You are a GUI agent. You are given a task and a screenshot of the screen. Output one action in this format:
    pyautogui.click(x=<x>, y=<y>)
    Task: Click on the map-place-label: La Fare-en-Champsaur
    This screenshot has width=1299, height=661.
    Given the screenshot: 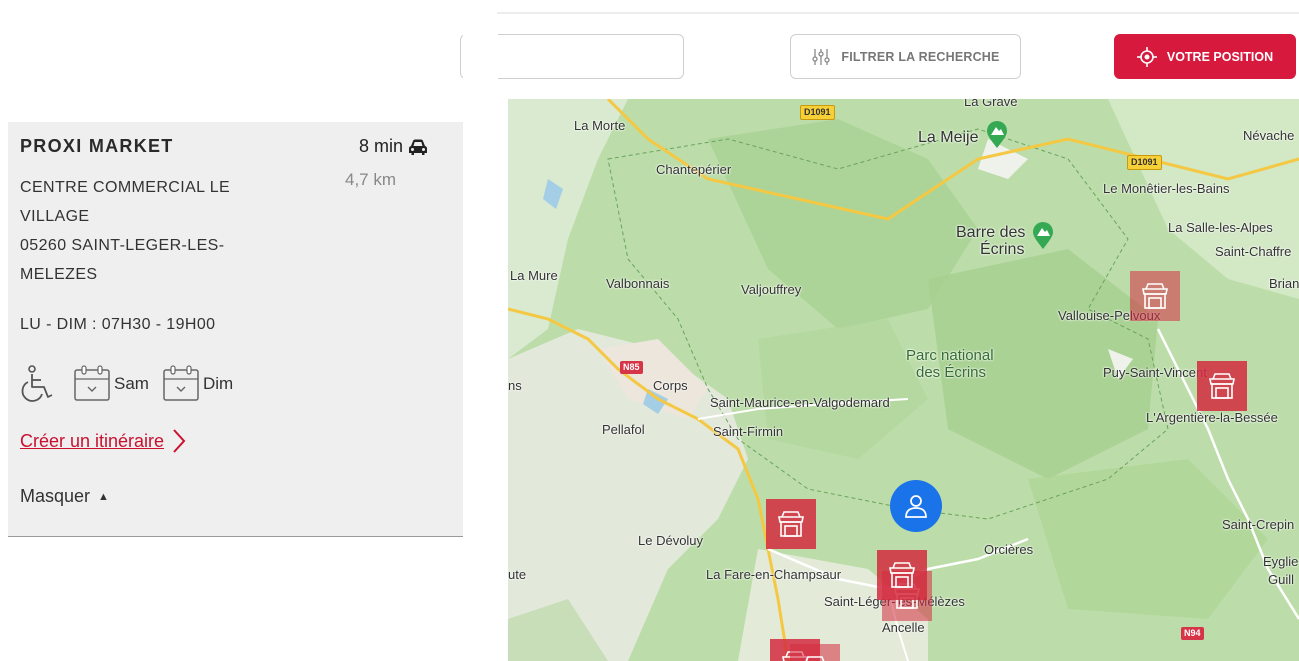 What is the action you would take?
    pyautogui.click(x=774, y=574)
    